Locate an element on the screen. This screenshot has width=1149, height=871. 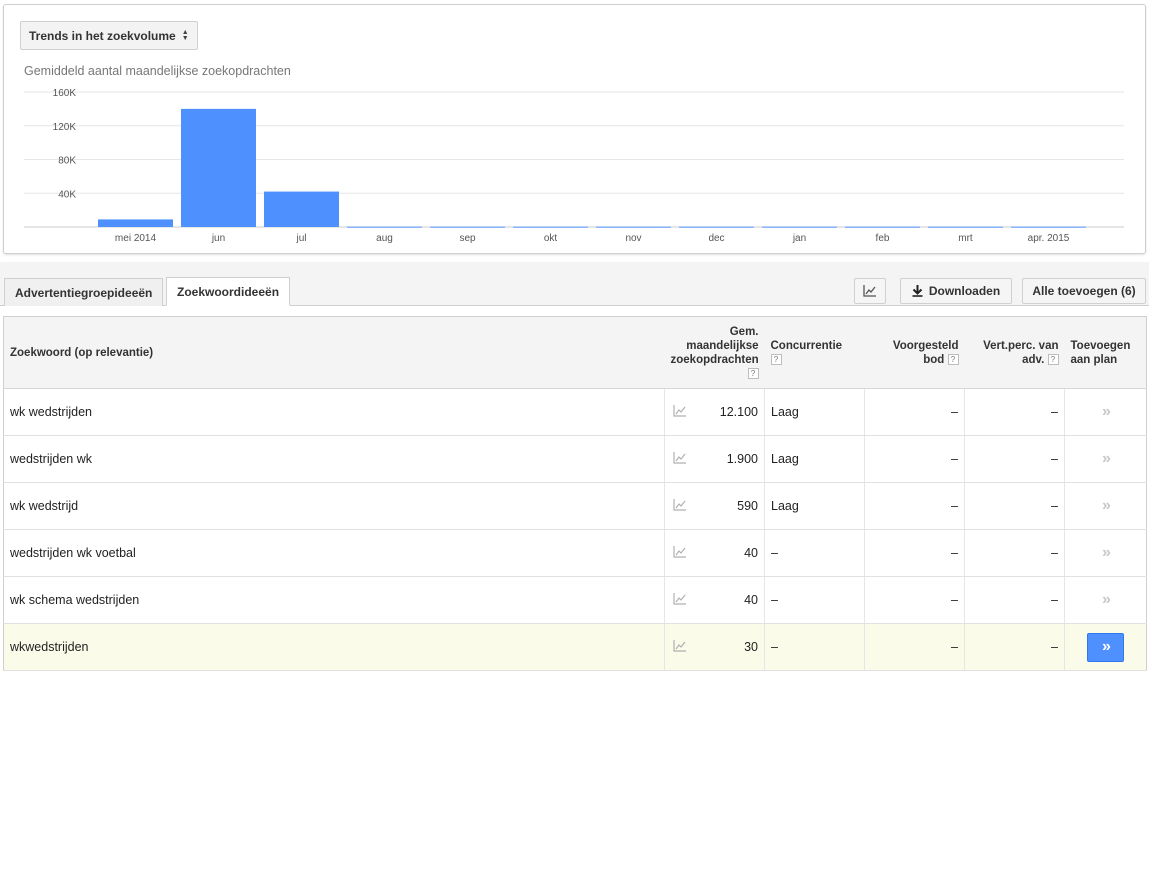
col-header-suggested-bid: Voorgesteld bod ? is located at coordinates (914, 352).